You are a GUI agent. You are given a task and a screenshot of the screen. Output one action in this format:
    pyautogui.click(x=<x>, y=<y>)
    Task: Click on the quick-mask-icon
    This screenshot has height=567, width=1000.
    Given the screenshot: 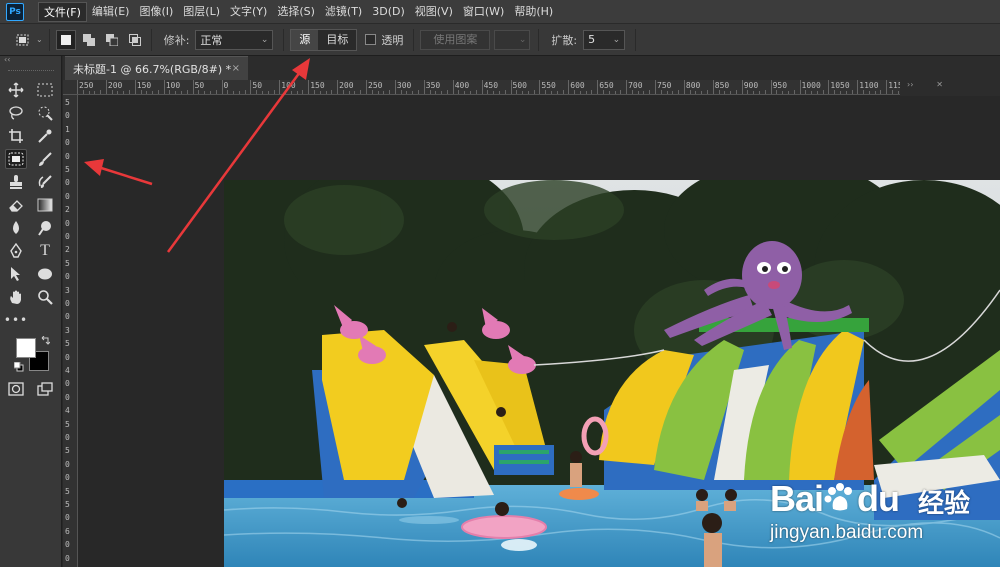 What is the action you would take?
    pyautogui.click(x=16, y=389)
    